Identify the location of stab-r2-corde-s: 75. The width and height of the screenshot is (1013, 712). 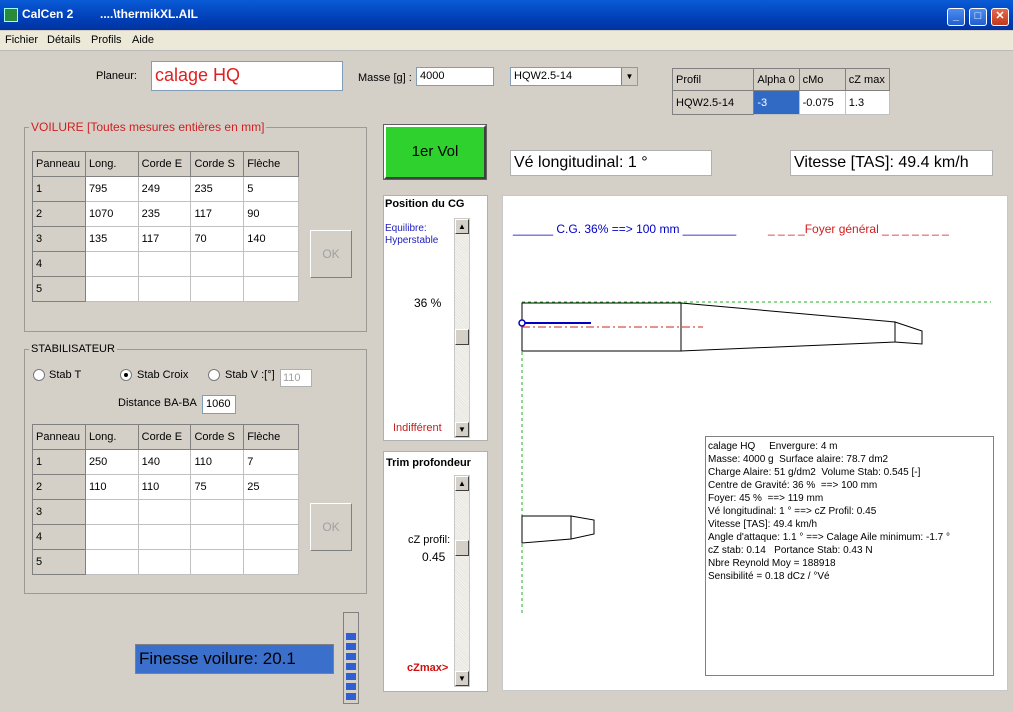
(217, 487).